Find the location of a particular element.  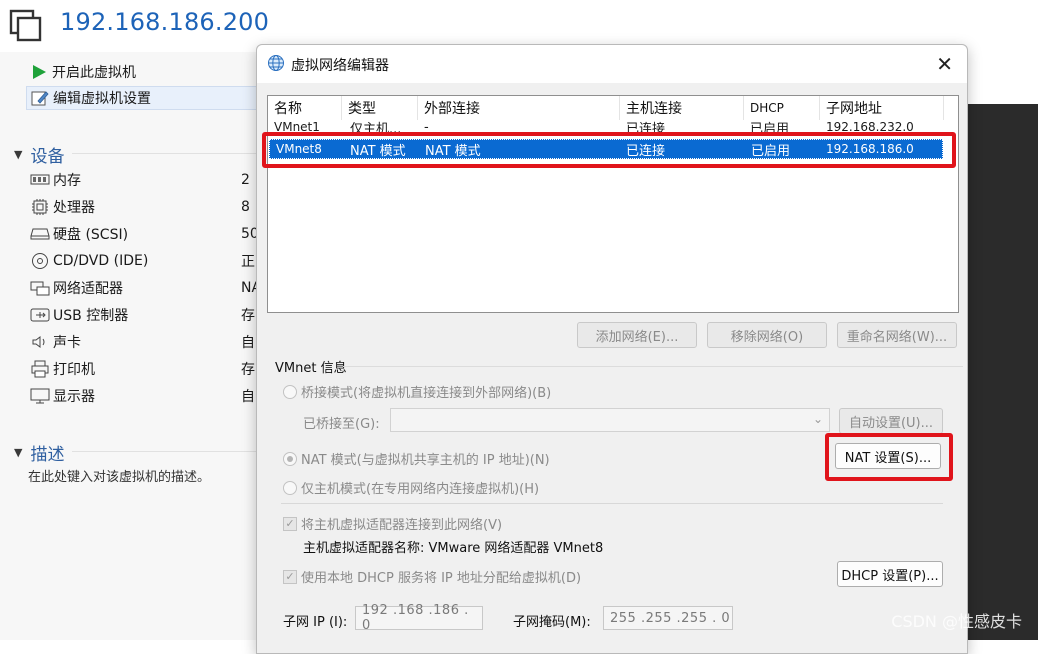

column-header-subnet: 子网地址 is located at coordinates (882, 108).